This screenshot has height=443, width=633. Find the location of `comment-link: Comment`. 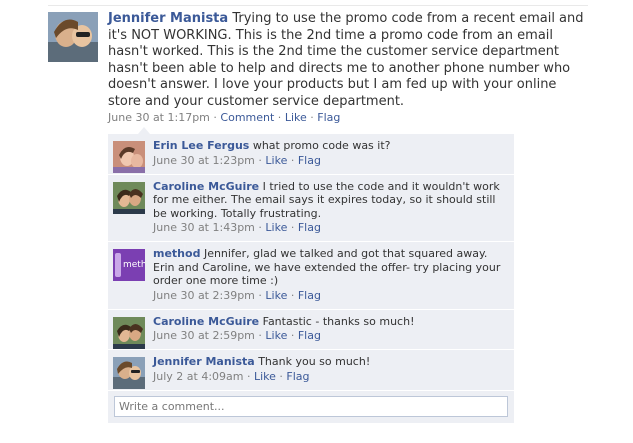

comment-link: Comment is located at coordinates (247, 117).